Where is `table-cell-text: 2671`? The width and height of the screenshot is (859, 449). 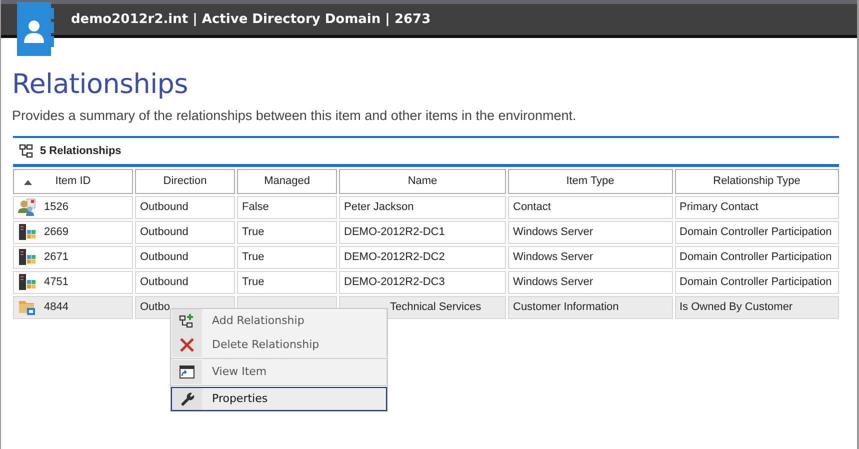
table-cell-text: 2671 is located at coordinates (56, 258).